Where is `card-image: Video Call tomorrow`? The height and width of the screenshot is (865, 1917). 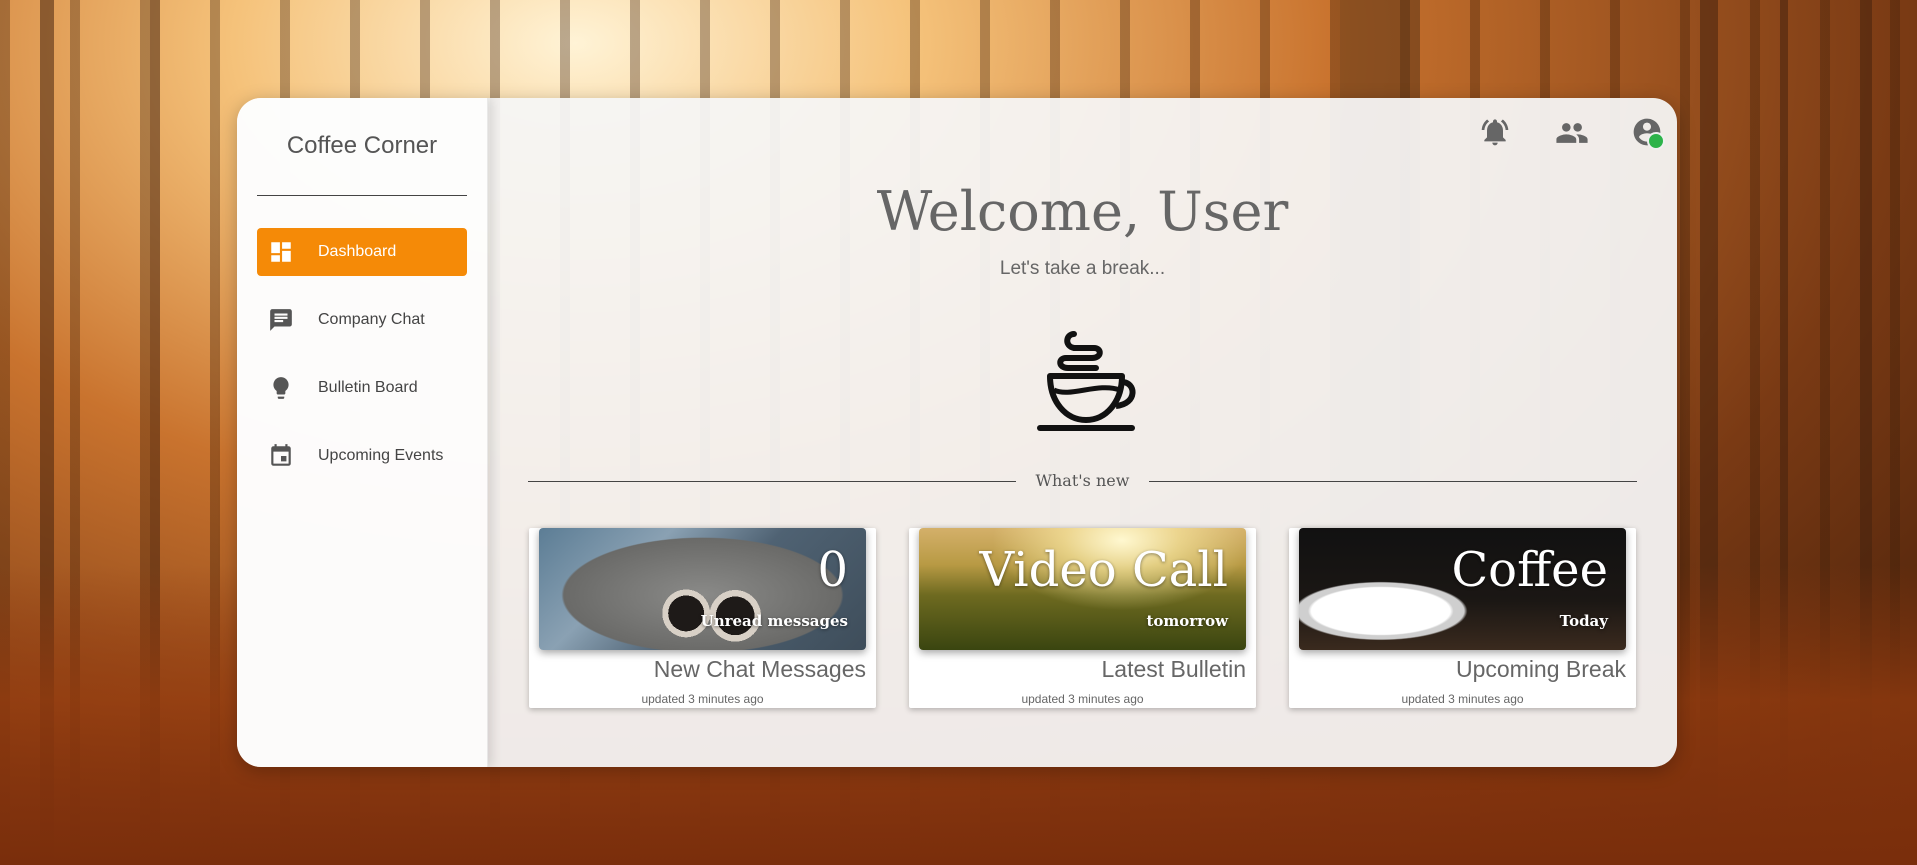
card-image: Video Call tomorrow is located at coordinates (1082, 589).